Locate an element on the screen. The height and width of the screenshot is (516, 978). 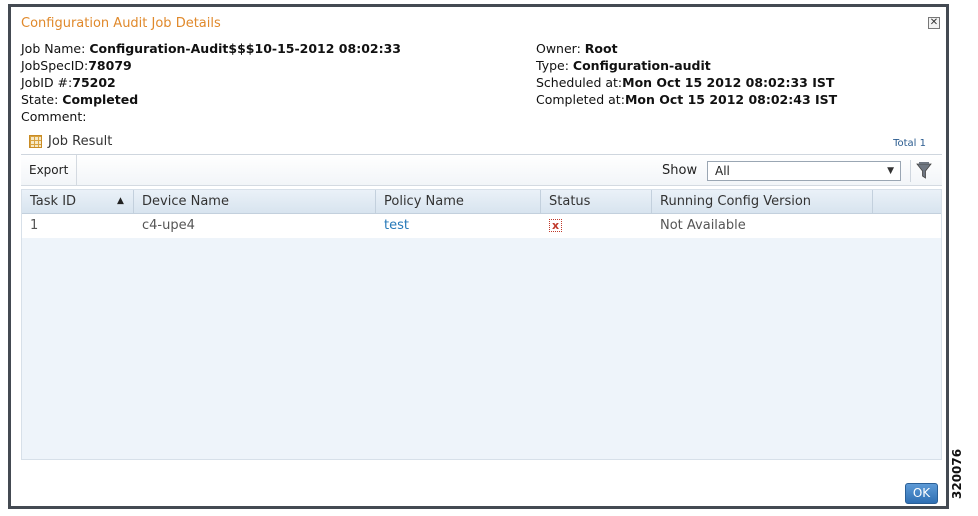
show-selected-value: All is located at coordinates (722, 171).